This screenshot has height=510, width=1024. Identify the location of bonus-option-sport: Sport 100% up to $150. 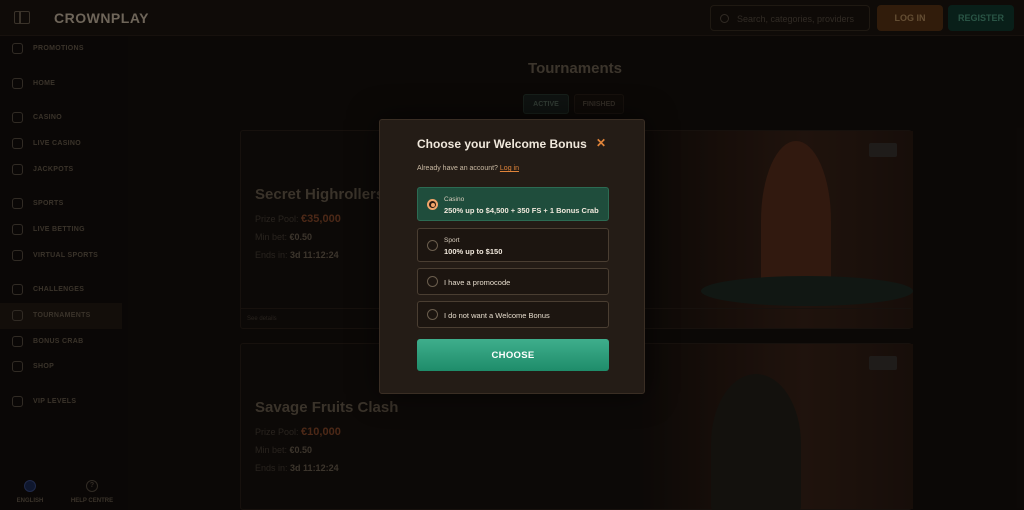
(513, 245).